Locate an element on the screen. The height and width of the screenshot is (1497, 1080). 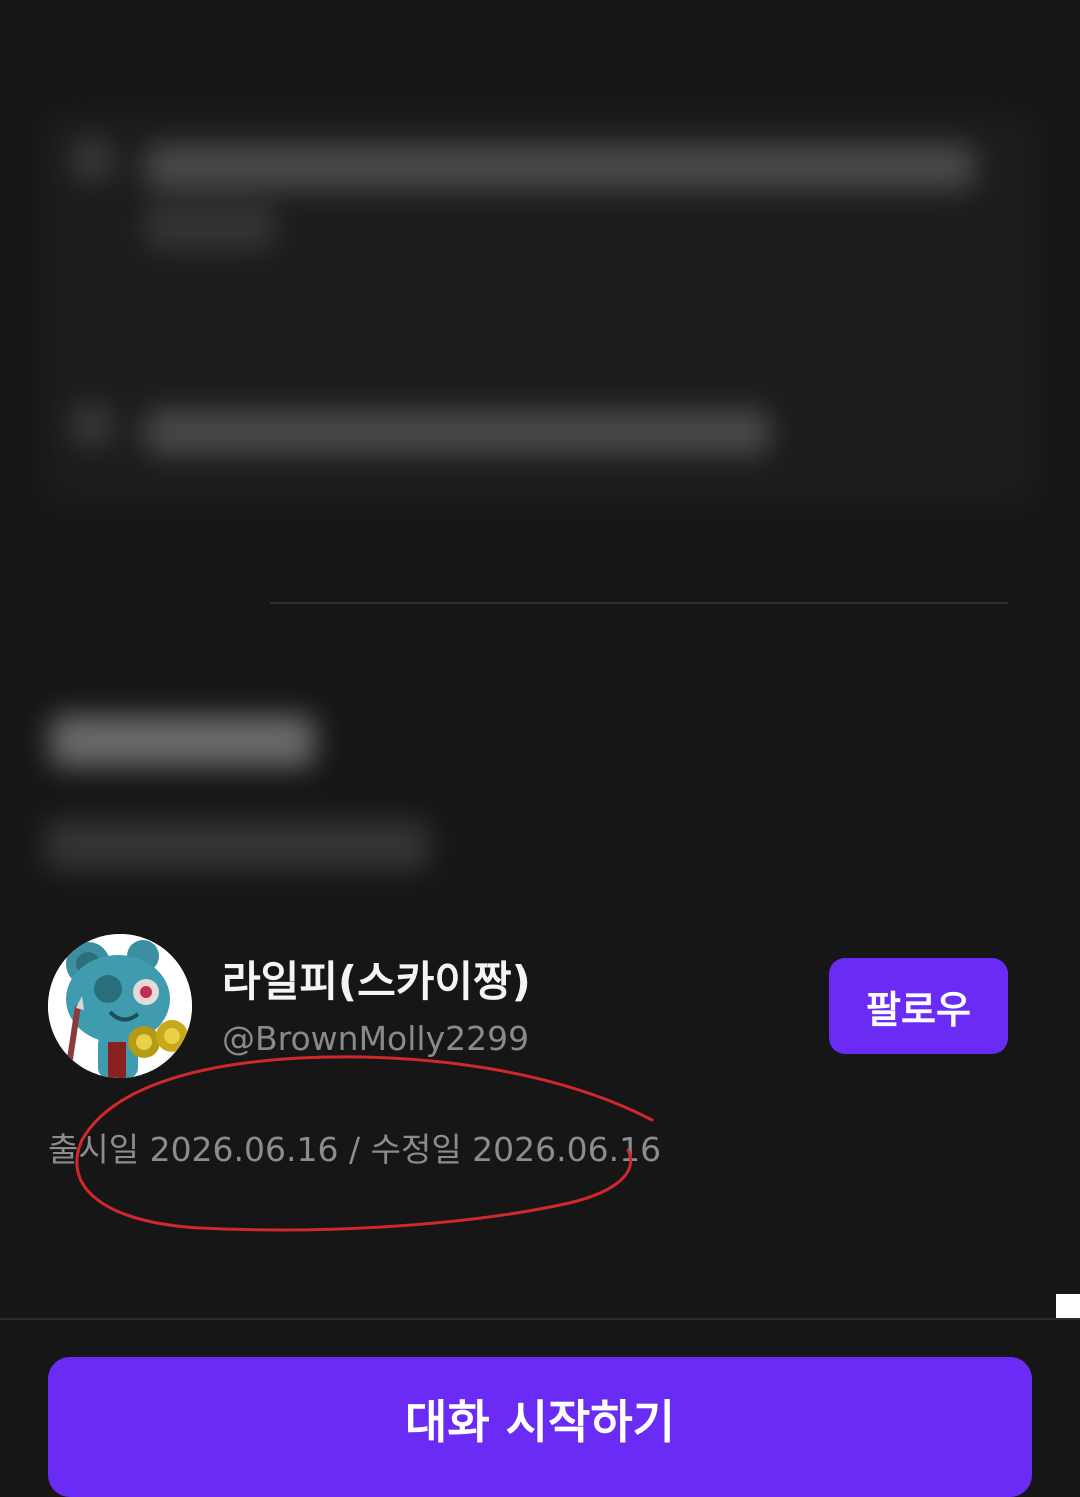
bottom-divider is located at coordinates (540, 1319).